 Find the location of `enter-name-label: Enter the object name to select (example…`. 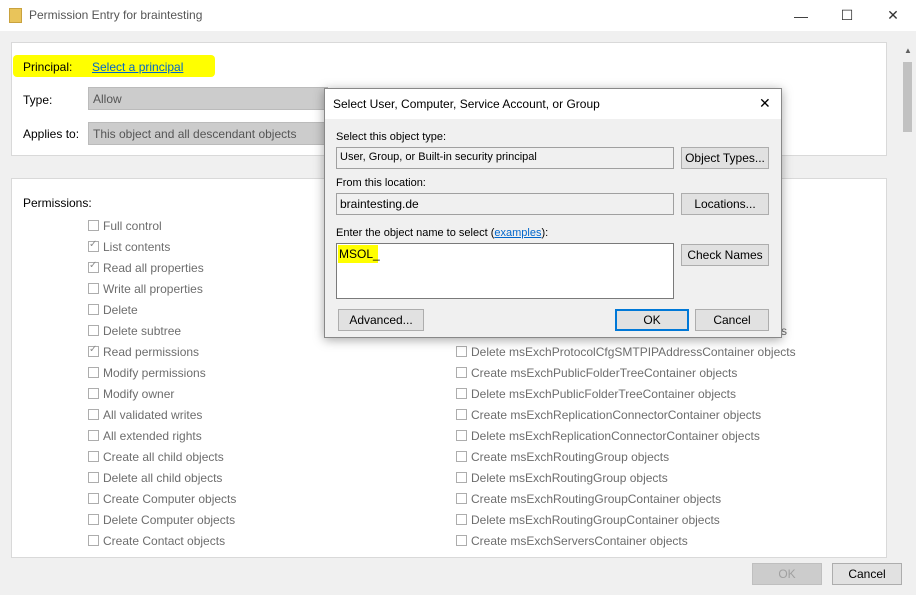

enter-name-label: Enter the object name to select (example… is located at coordinates (442, 233).